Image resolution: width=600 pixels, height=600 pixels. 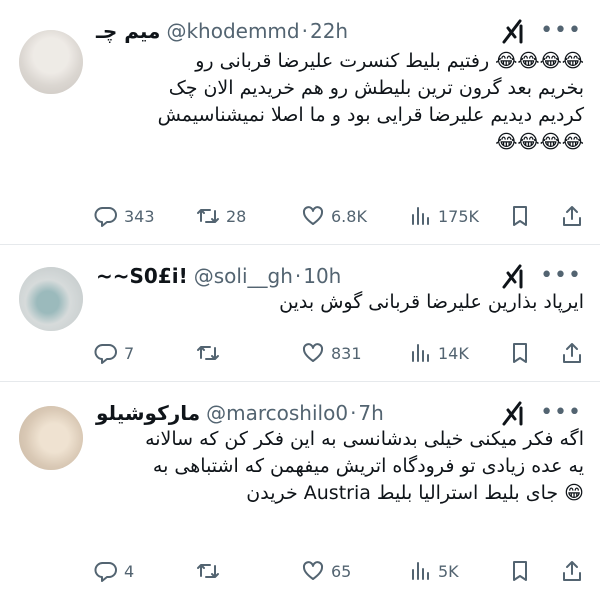 I want to click on like-count: 6.8K, so click(x=349, y=216).